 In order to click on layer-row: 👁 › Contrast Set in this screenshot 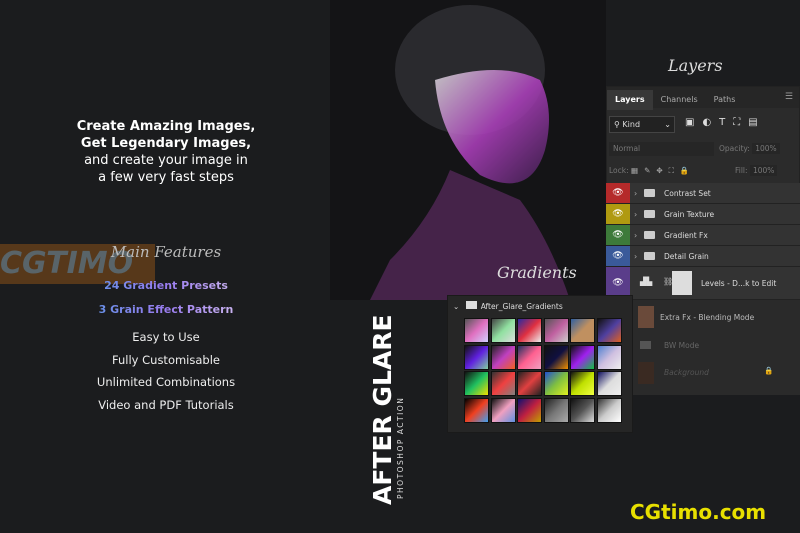, I will do `click(703, 193)`.